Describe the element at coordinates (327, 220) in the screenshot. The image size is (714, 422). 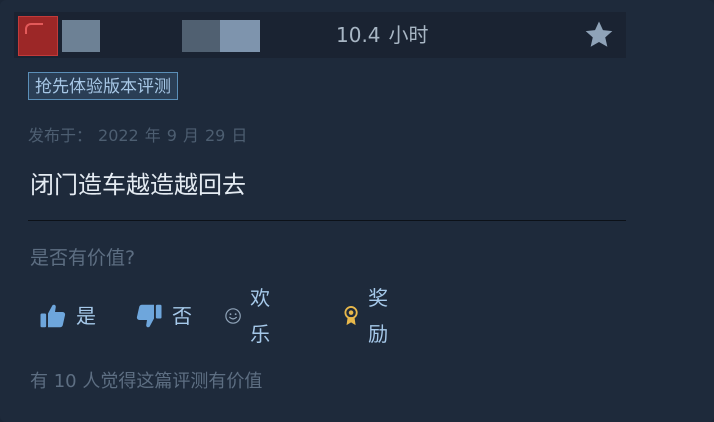
I see `divider` at that location.